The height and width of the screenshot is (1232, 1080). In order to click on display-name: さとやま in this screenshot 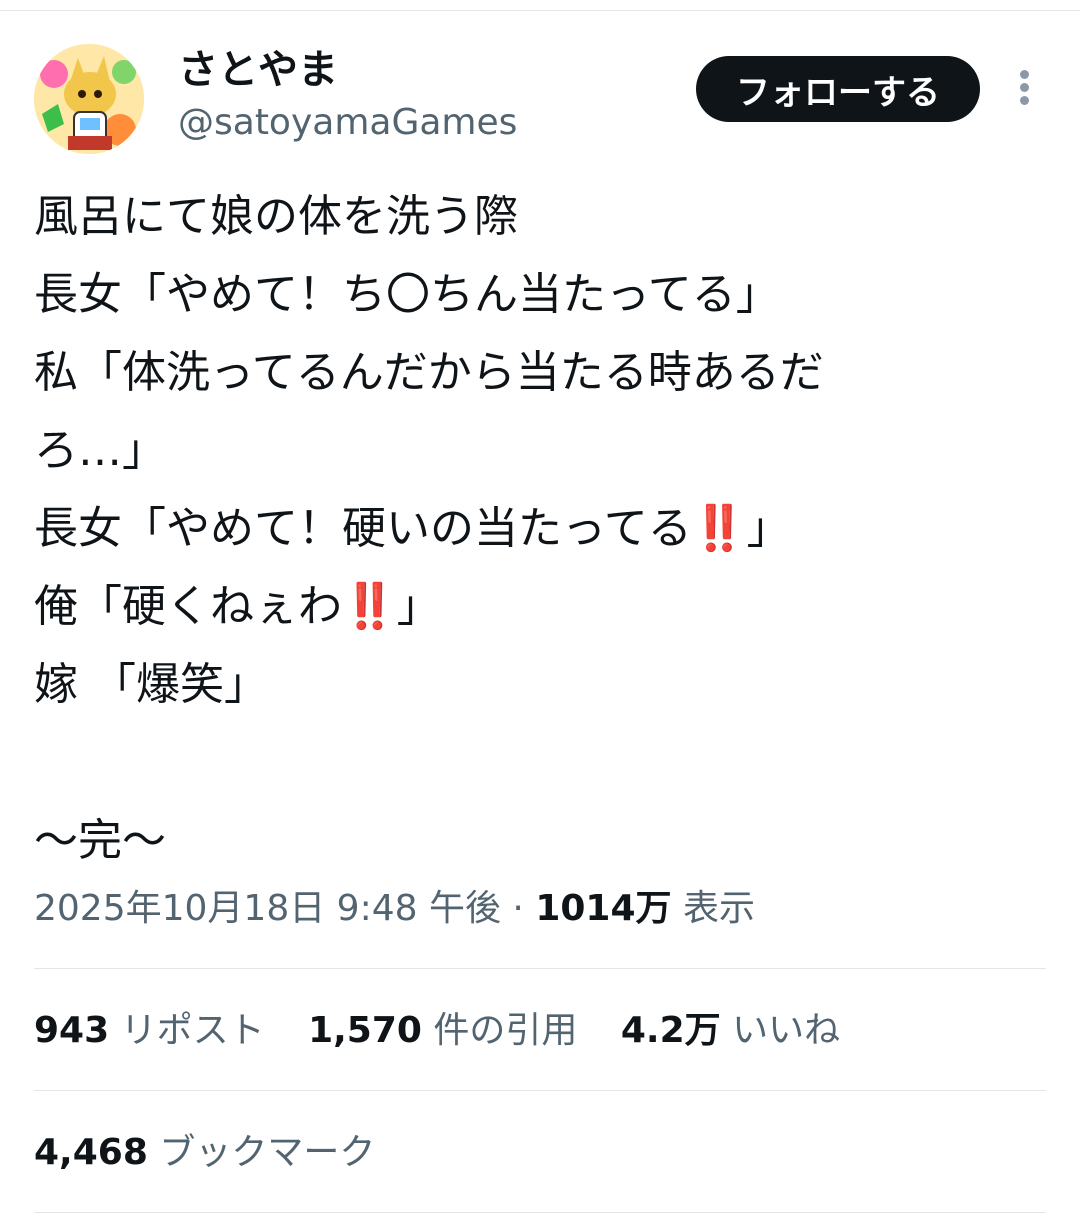, I will do `click(258, 70)`.